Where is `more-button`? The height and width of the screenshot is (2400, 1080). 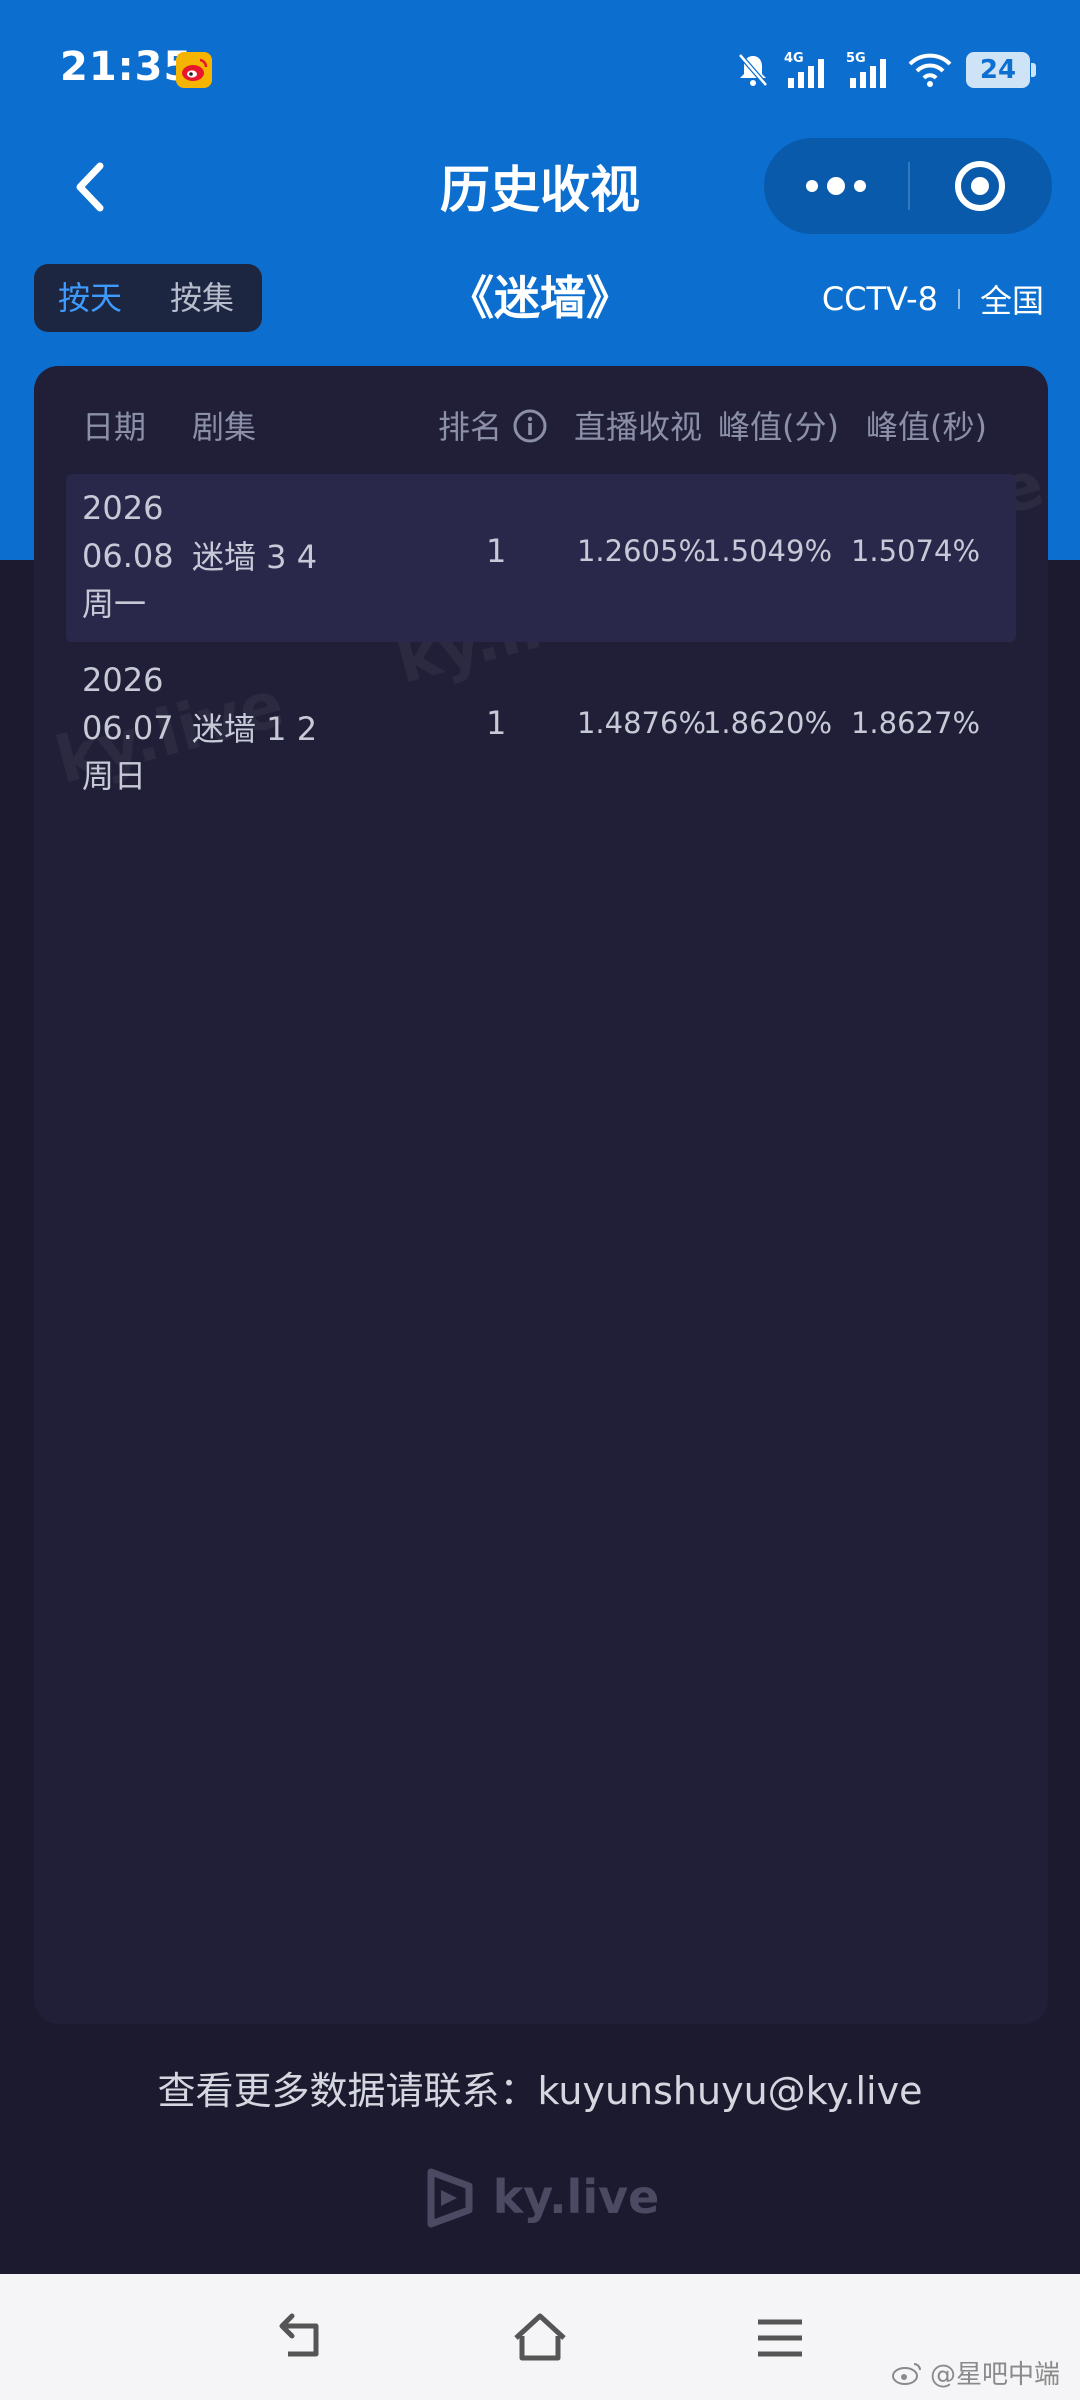
more-button is located at coordinates (836, 186).